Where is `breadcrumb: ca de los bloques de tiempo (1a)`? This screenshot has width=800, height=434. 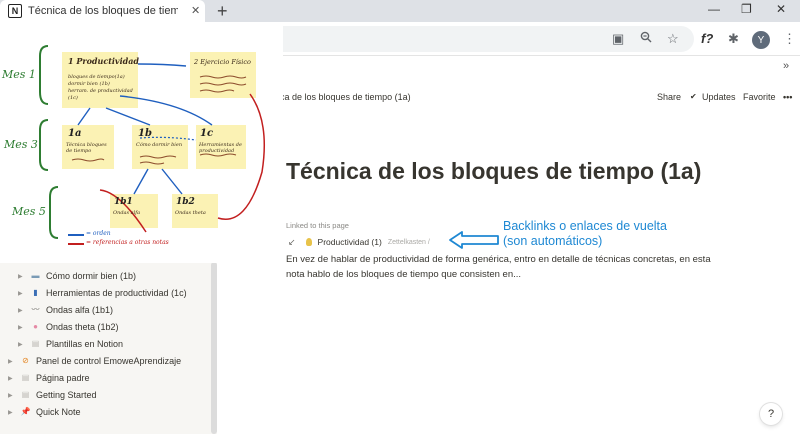
breadcrumb: ca de los bloques de tiempo (1a) is located at coordinates (345, 97).